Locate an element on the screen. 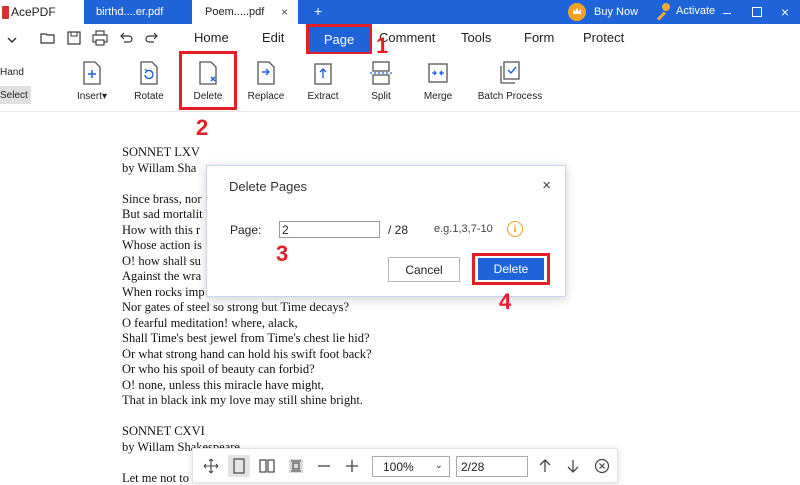  tab-poem-pdf: Poem.....pdf × is located at coordinates (245, 12).